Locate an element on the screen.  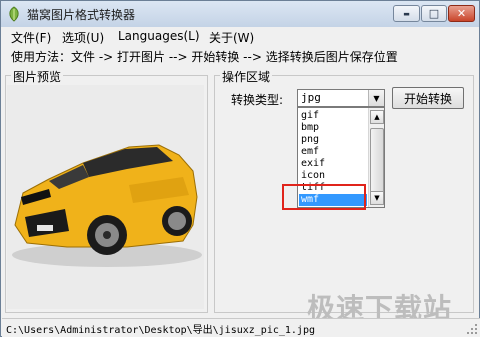
close-icon: ✕ is located at coordinates (461, 13).